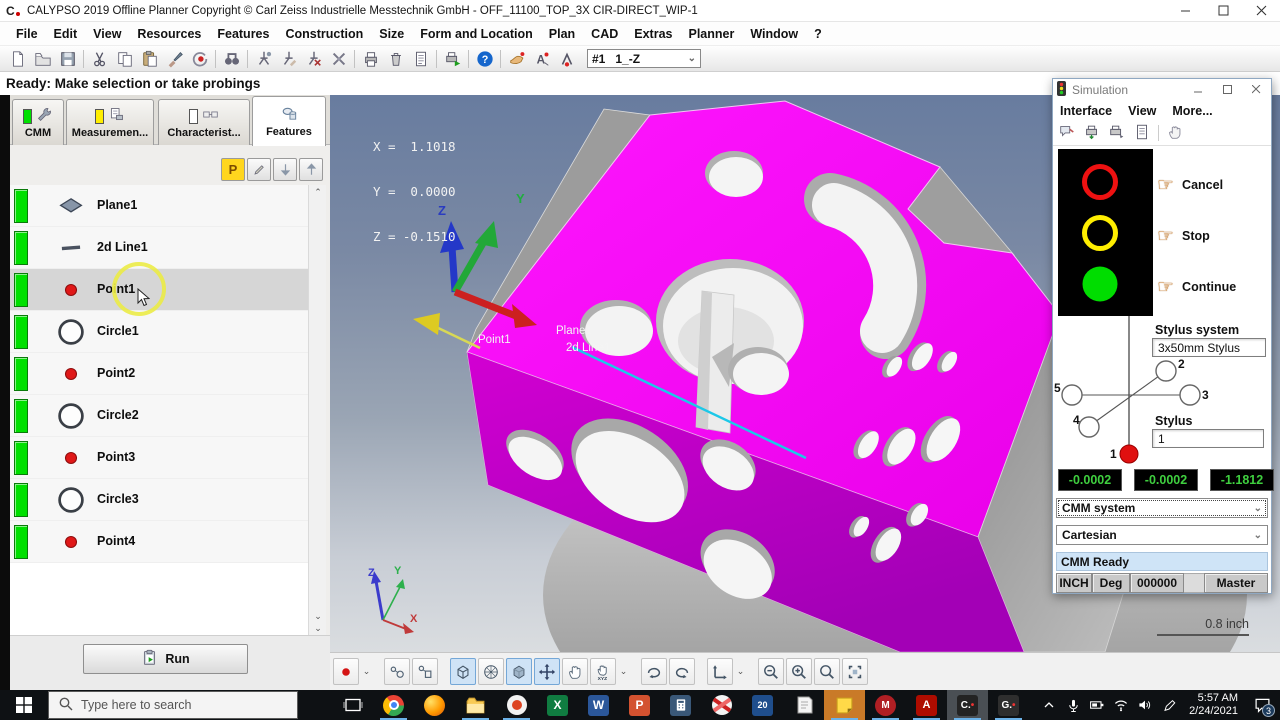 This screenshot has width=1280, height=720. I want to click on taskbar-app-nav-20: 20, so click(762, 705).